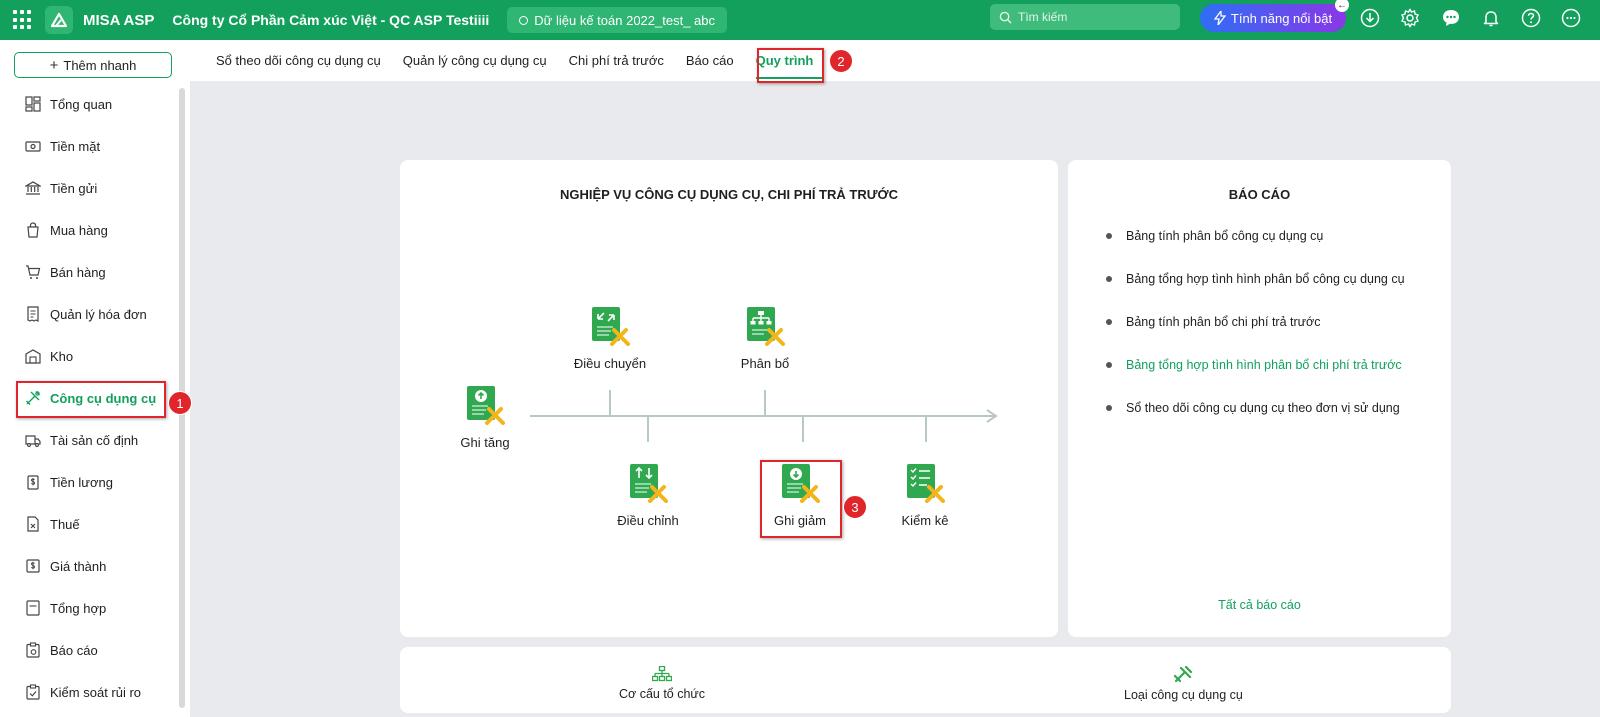 The height and width of the screenshot is (717, 1600). What do you see at coordinates (624, 20) in the screenshot?
I see `dataset-name: Dữ liệu kế toán 2022_test_ abc` at bounding box center [624, 20].